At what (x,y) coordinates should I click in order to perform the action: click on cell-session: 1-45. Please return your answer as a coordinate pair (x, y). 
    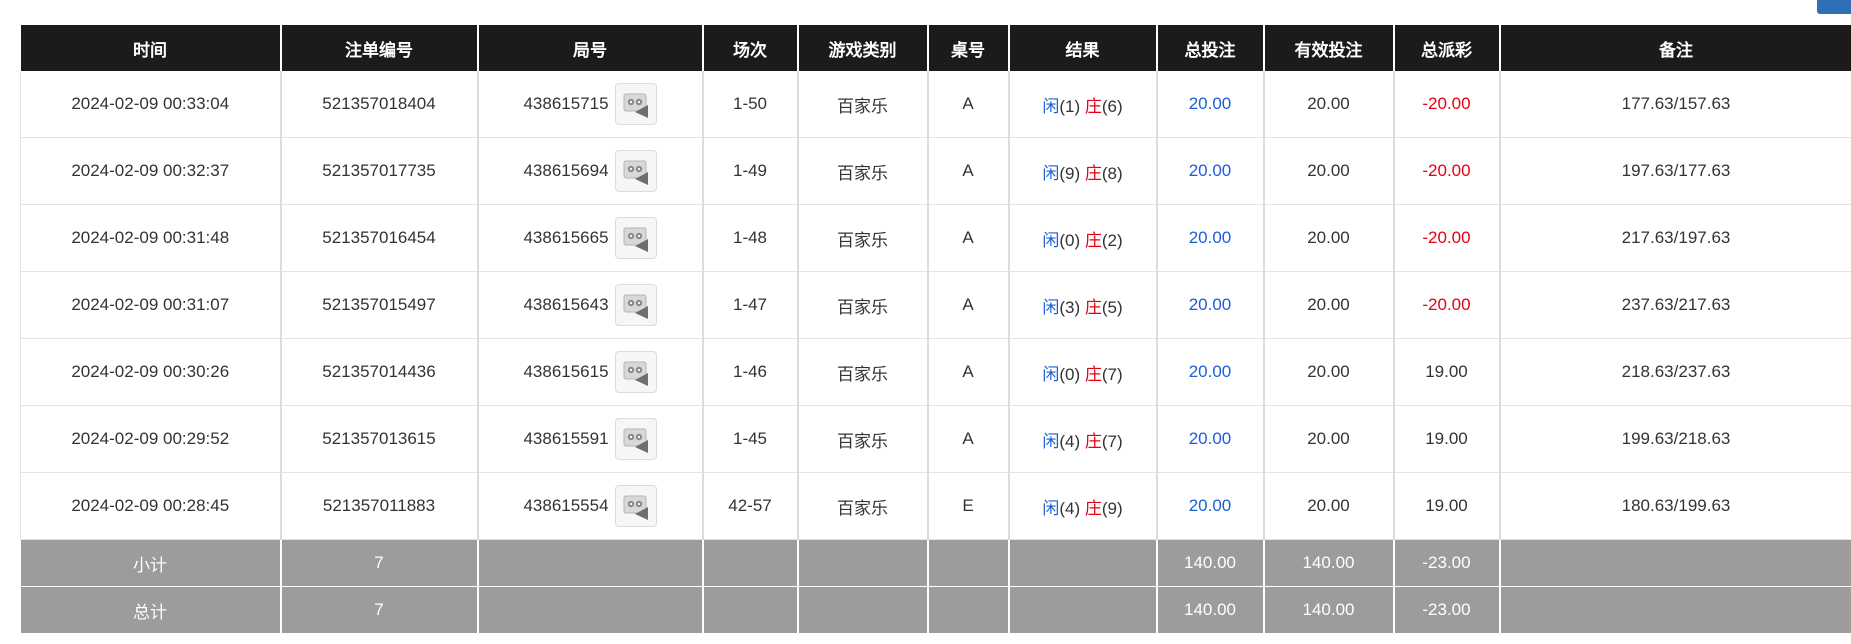
    Looking at the image, I should click on (750, 439).